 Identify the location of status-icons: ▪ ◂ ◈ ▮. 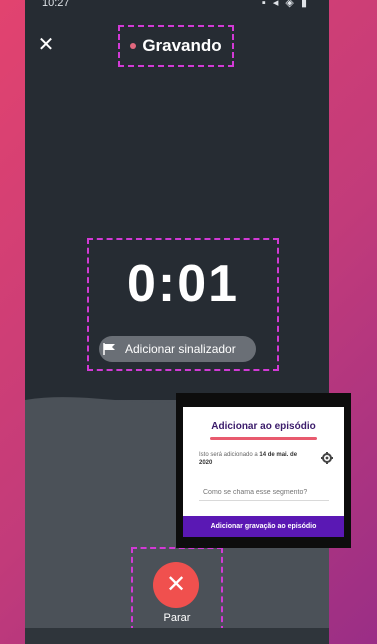
(285, 4).